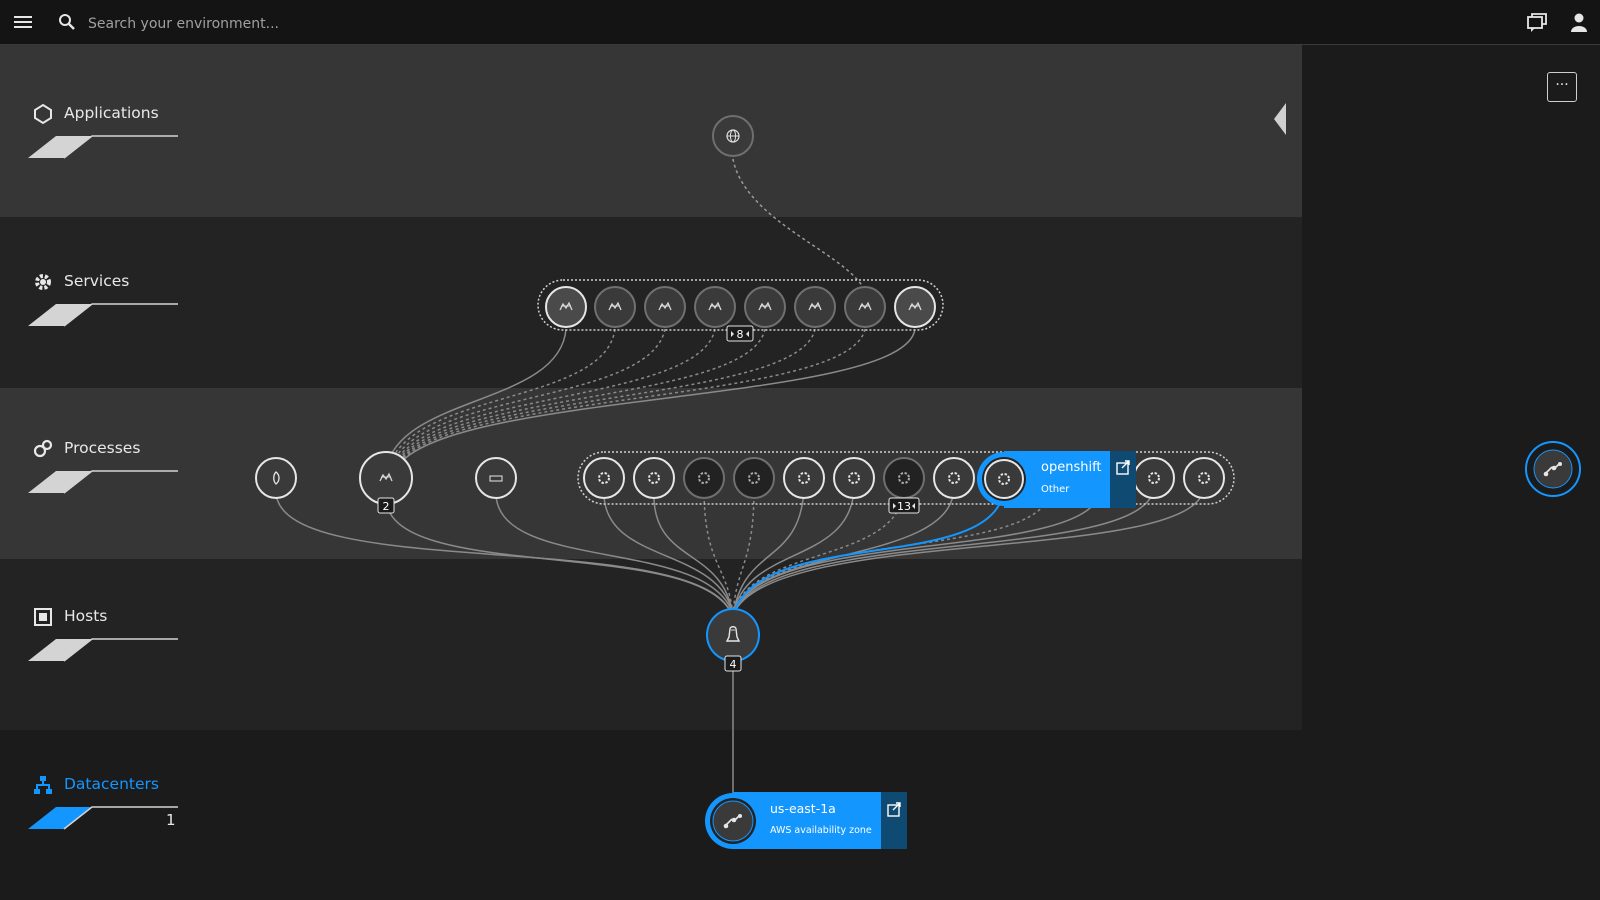 This screenshot has height=900, width=1600. I want to click on more-button: ···, so click(1562, 87).